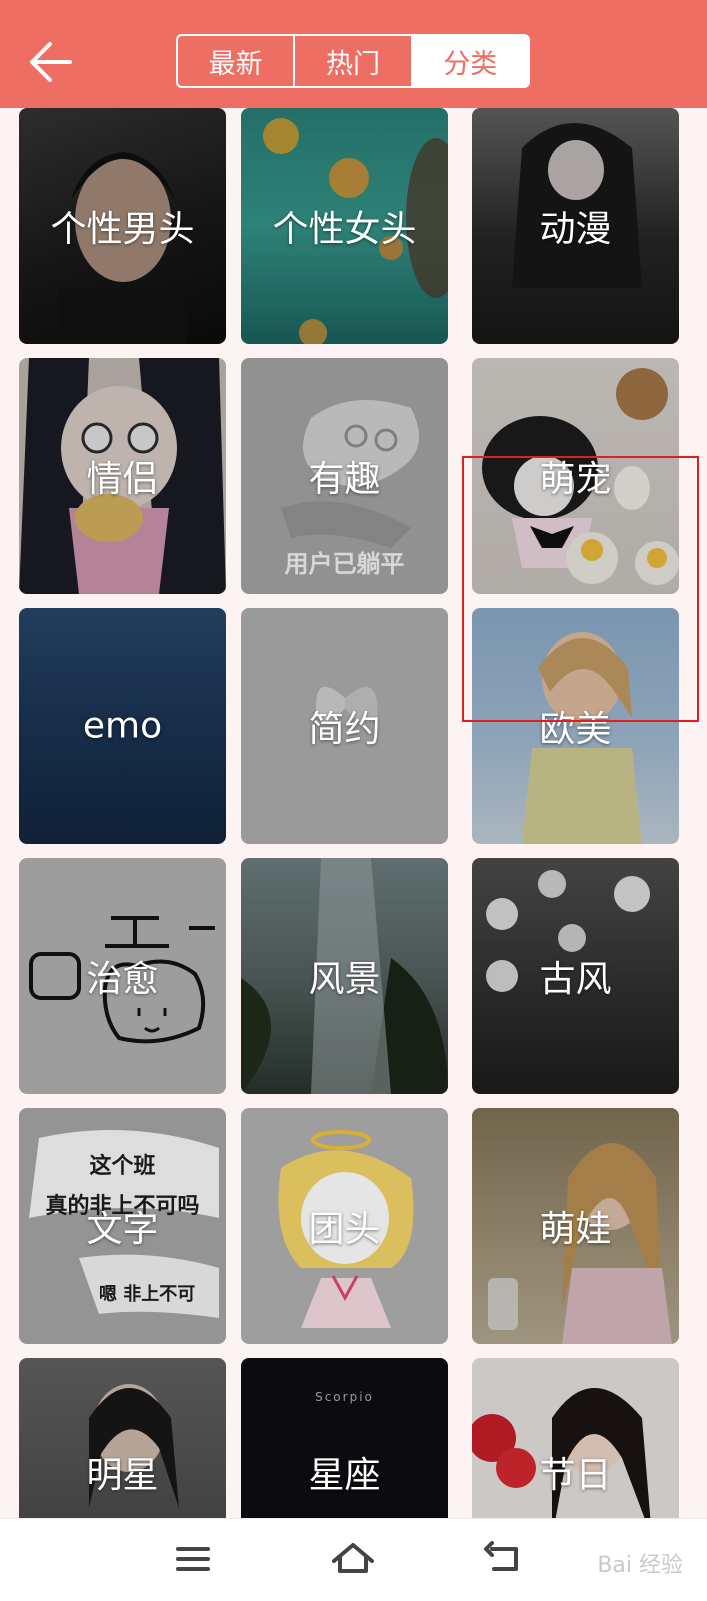 The width and height of the screenshot is (707, 1601). Describe the element at coordinates (575, 229) in the screenshot. I see `category-label: 动漫` at that location.